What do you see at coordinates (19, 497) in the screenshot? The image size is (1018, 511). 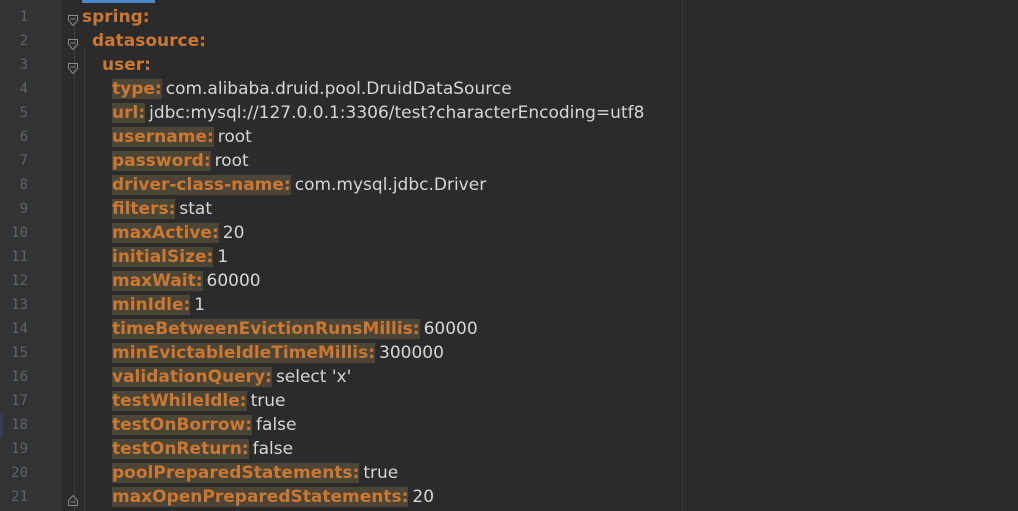 I see `line-number: 21` at bounding box center [19, 497].